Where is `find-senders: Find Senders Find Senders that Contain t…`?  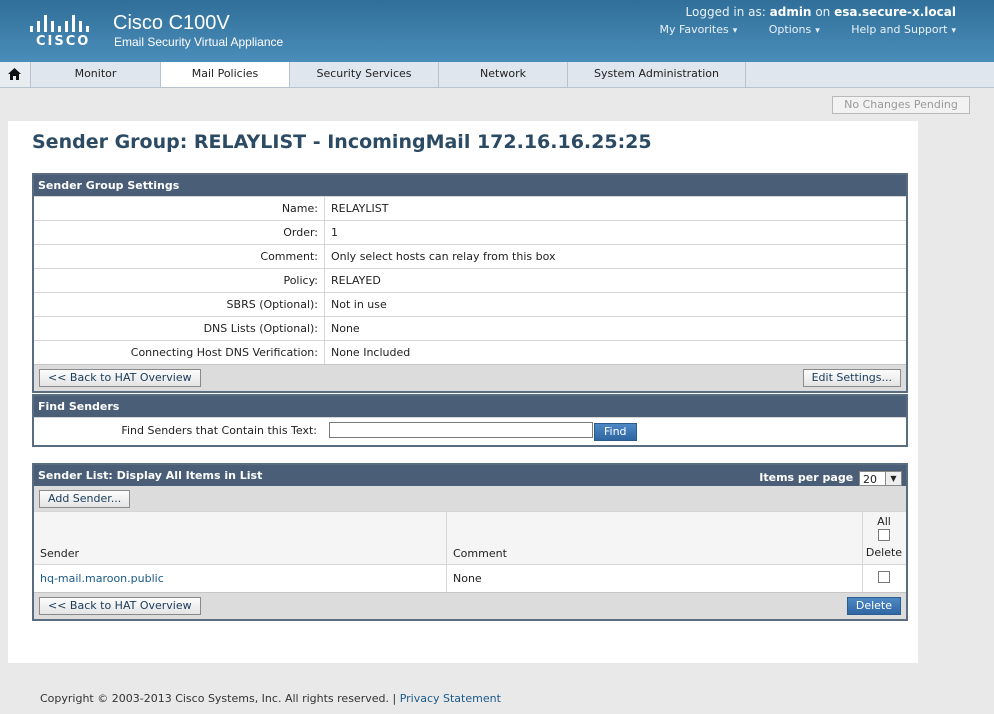
find-senders: Find Senders Find Senders that Contain t… is located at coordinates (470, 420).